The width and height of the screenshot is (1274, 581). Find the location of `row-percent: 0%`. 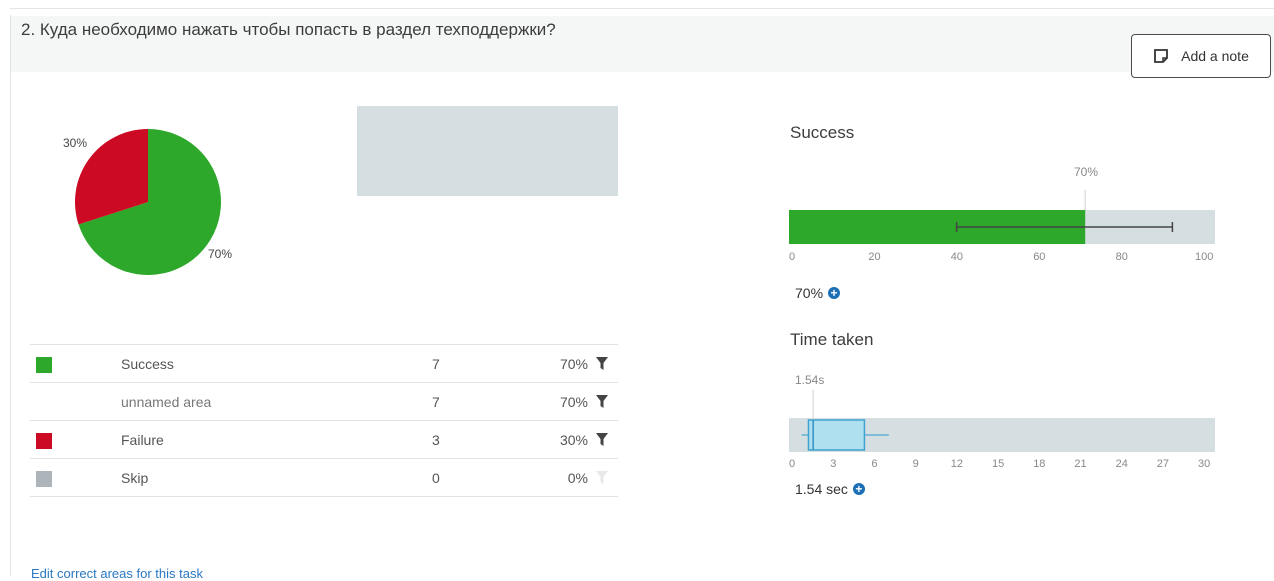

row-percent: 0% is located at coordinates (577, 478).